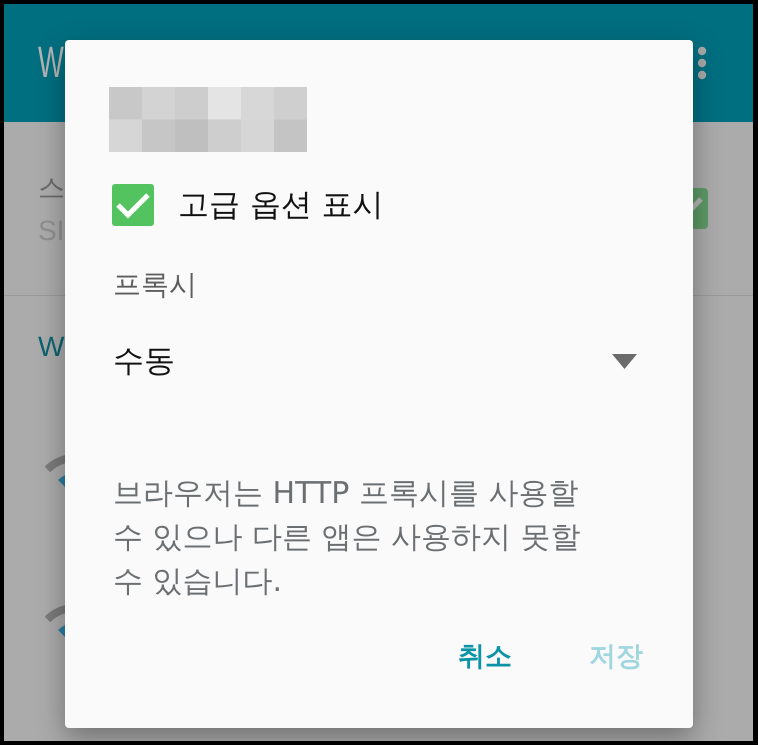 The width and height of the screenshot is (758, 745). What do you see at coordinates (51, 189) in the screenshot?
I see `setting-title: 스` at bounding box center [51, 189].